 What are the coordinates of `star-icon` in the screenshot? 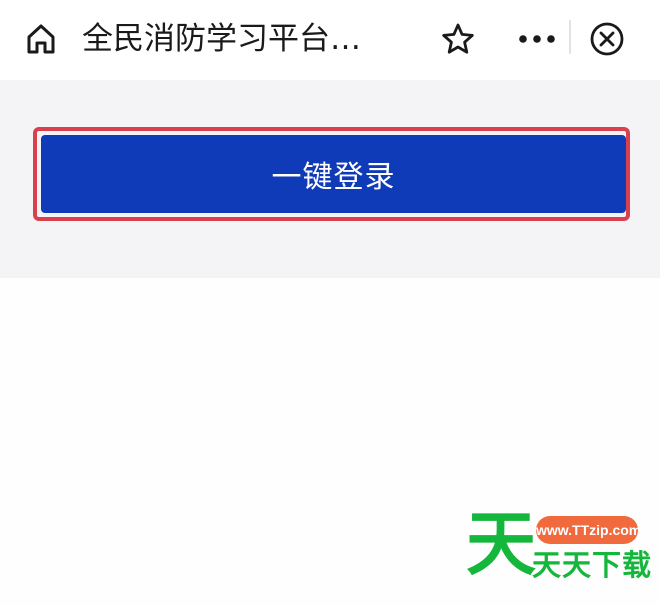 It's located at (458, 38).